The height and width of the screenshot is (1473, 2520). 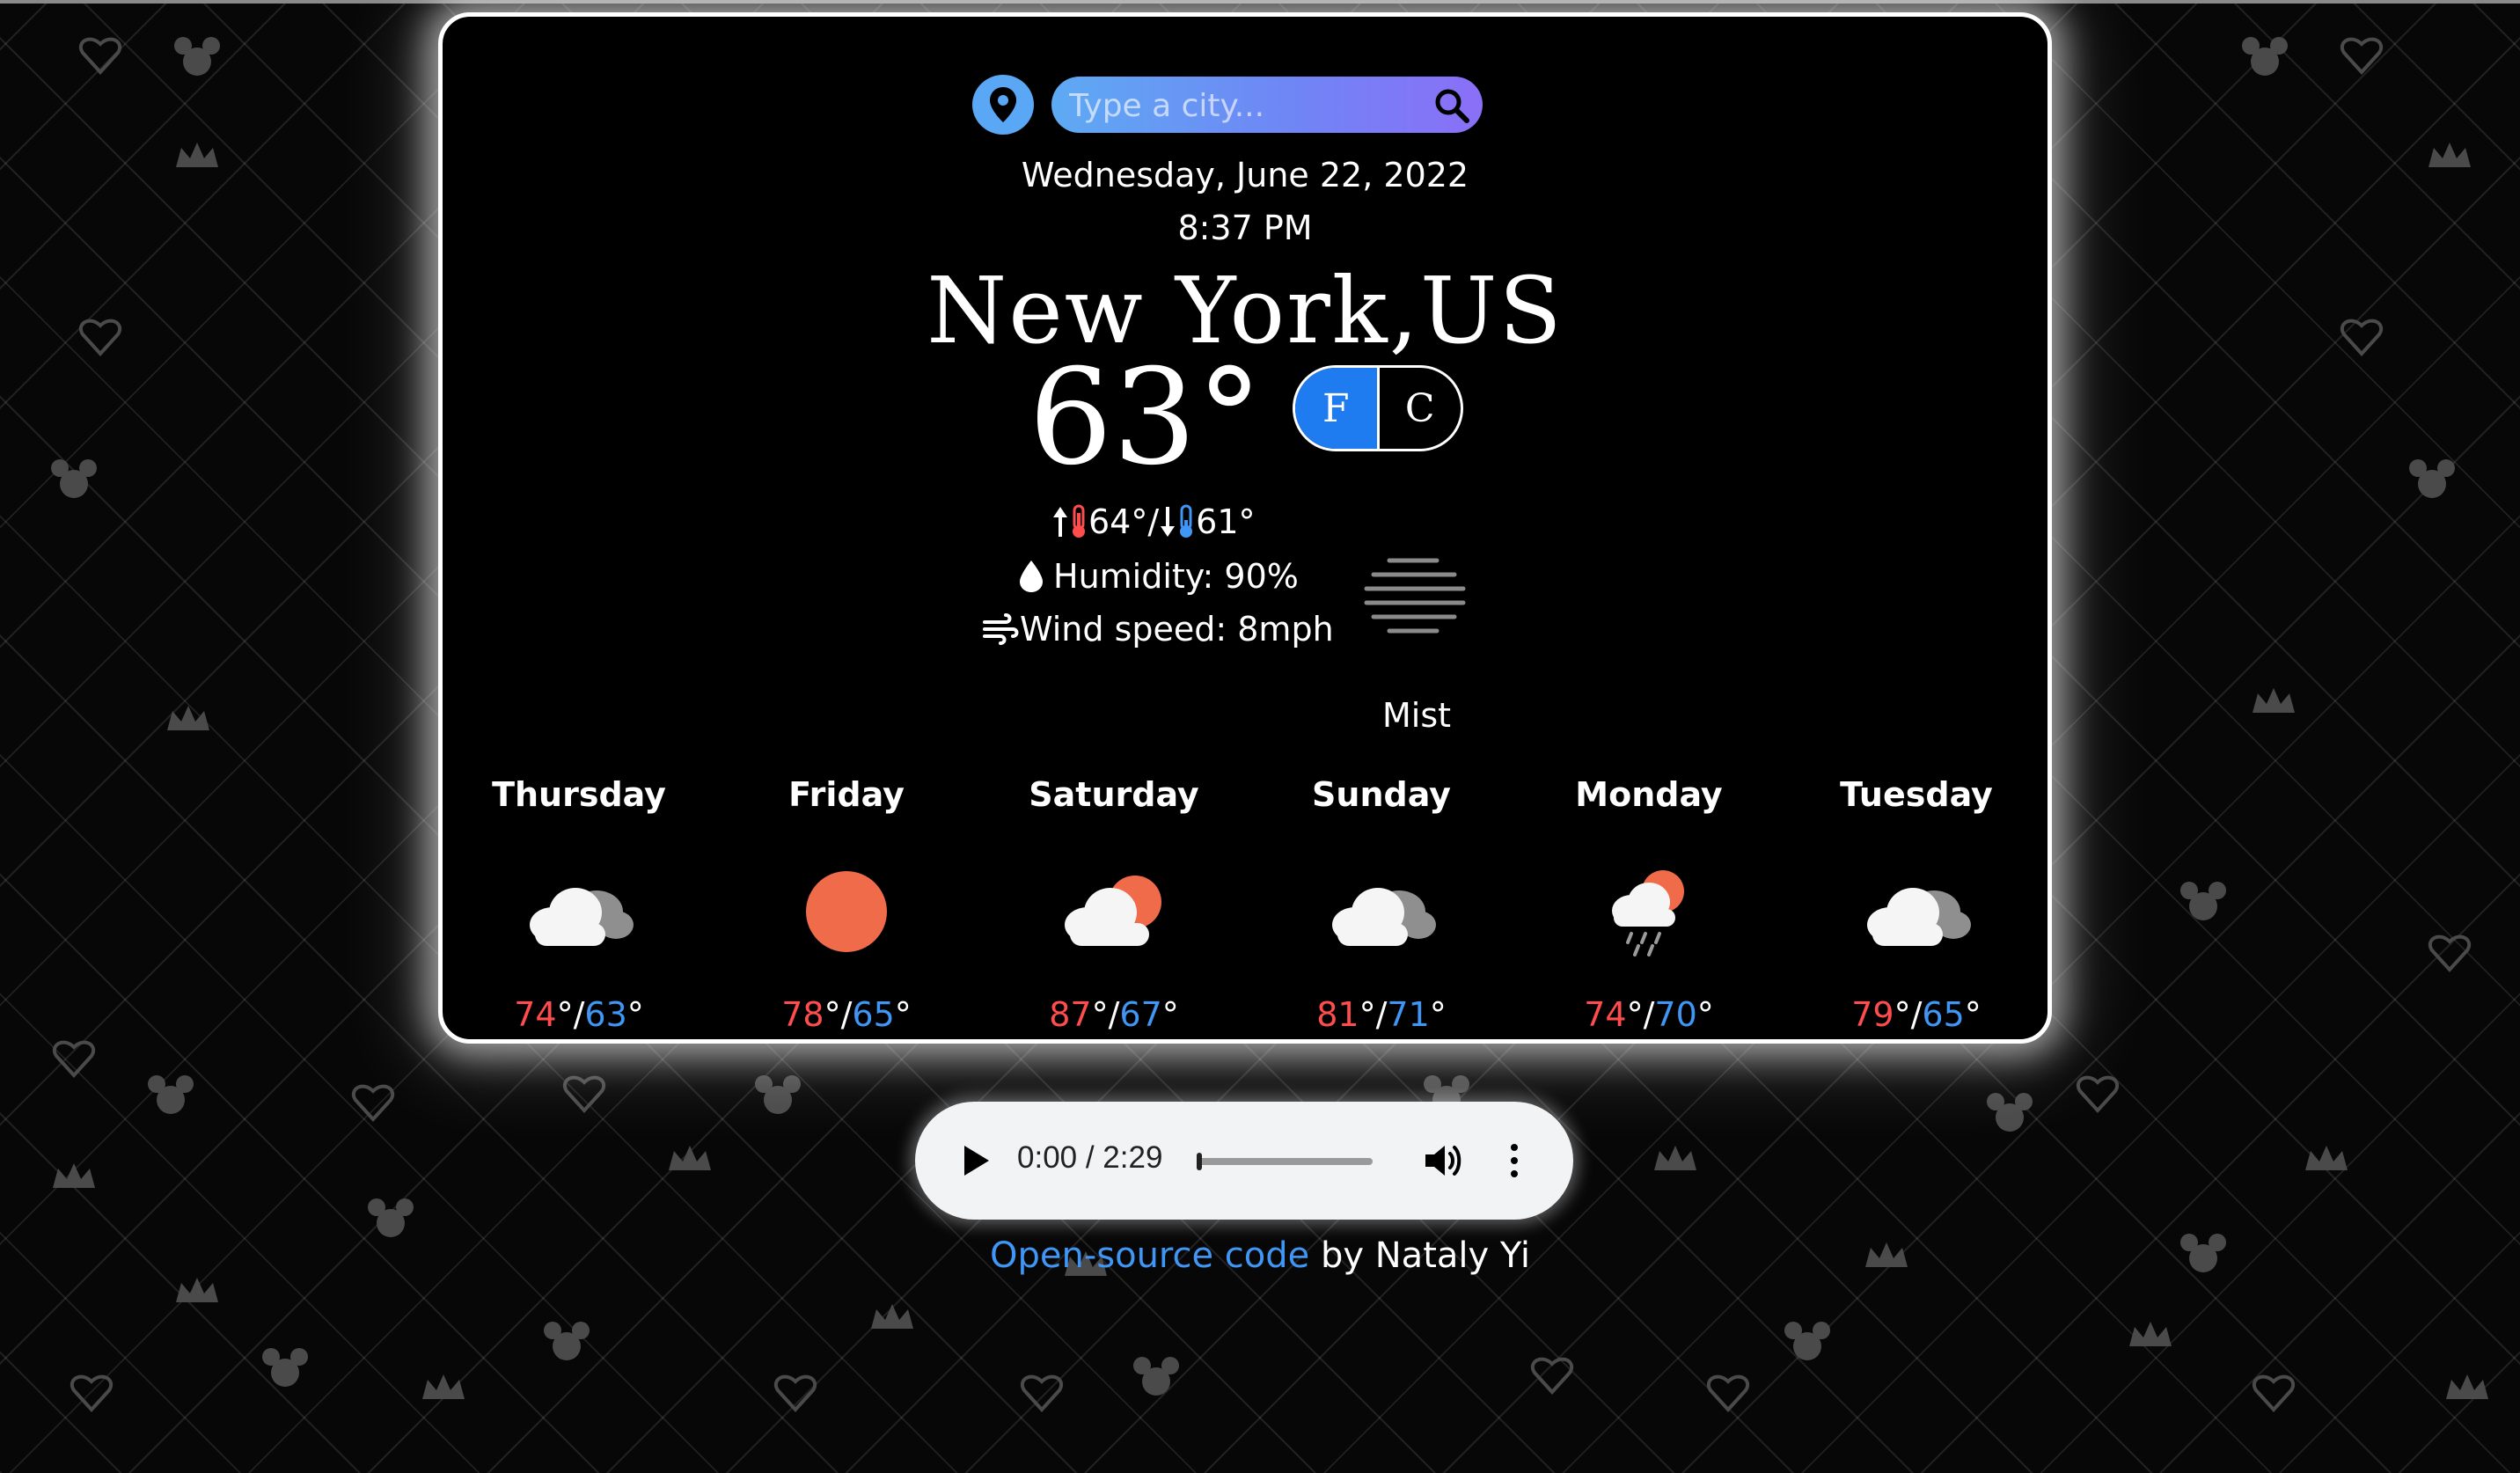 What do you see at coordinates (1417, 716) in the screenshot?
I see `weather-description: Mist` at bounding box center [1417, 716].